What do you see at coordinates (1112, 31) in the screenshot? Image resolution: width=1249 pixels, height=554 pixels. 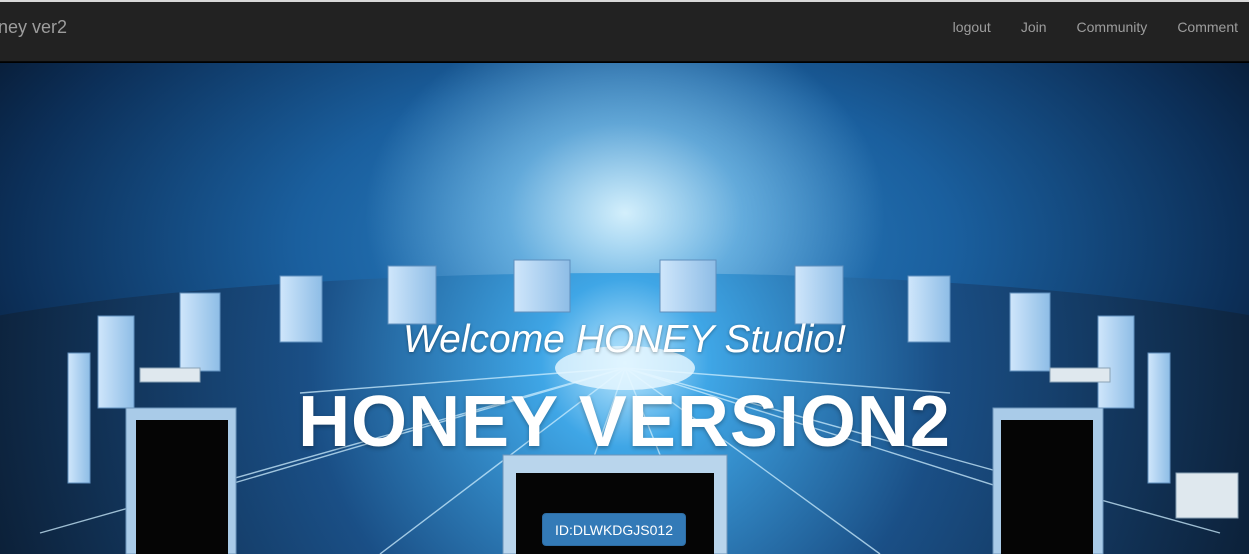 I see `nav-link-community: Community` at bounding box center [1112, 31].